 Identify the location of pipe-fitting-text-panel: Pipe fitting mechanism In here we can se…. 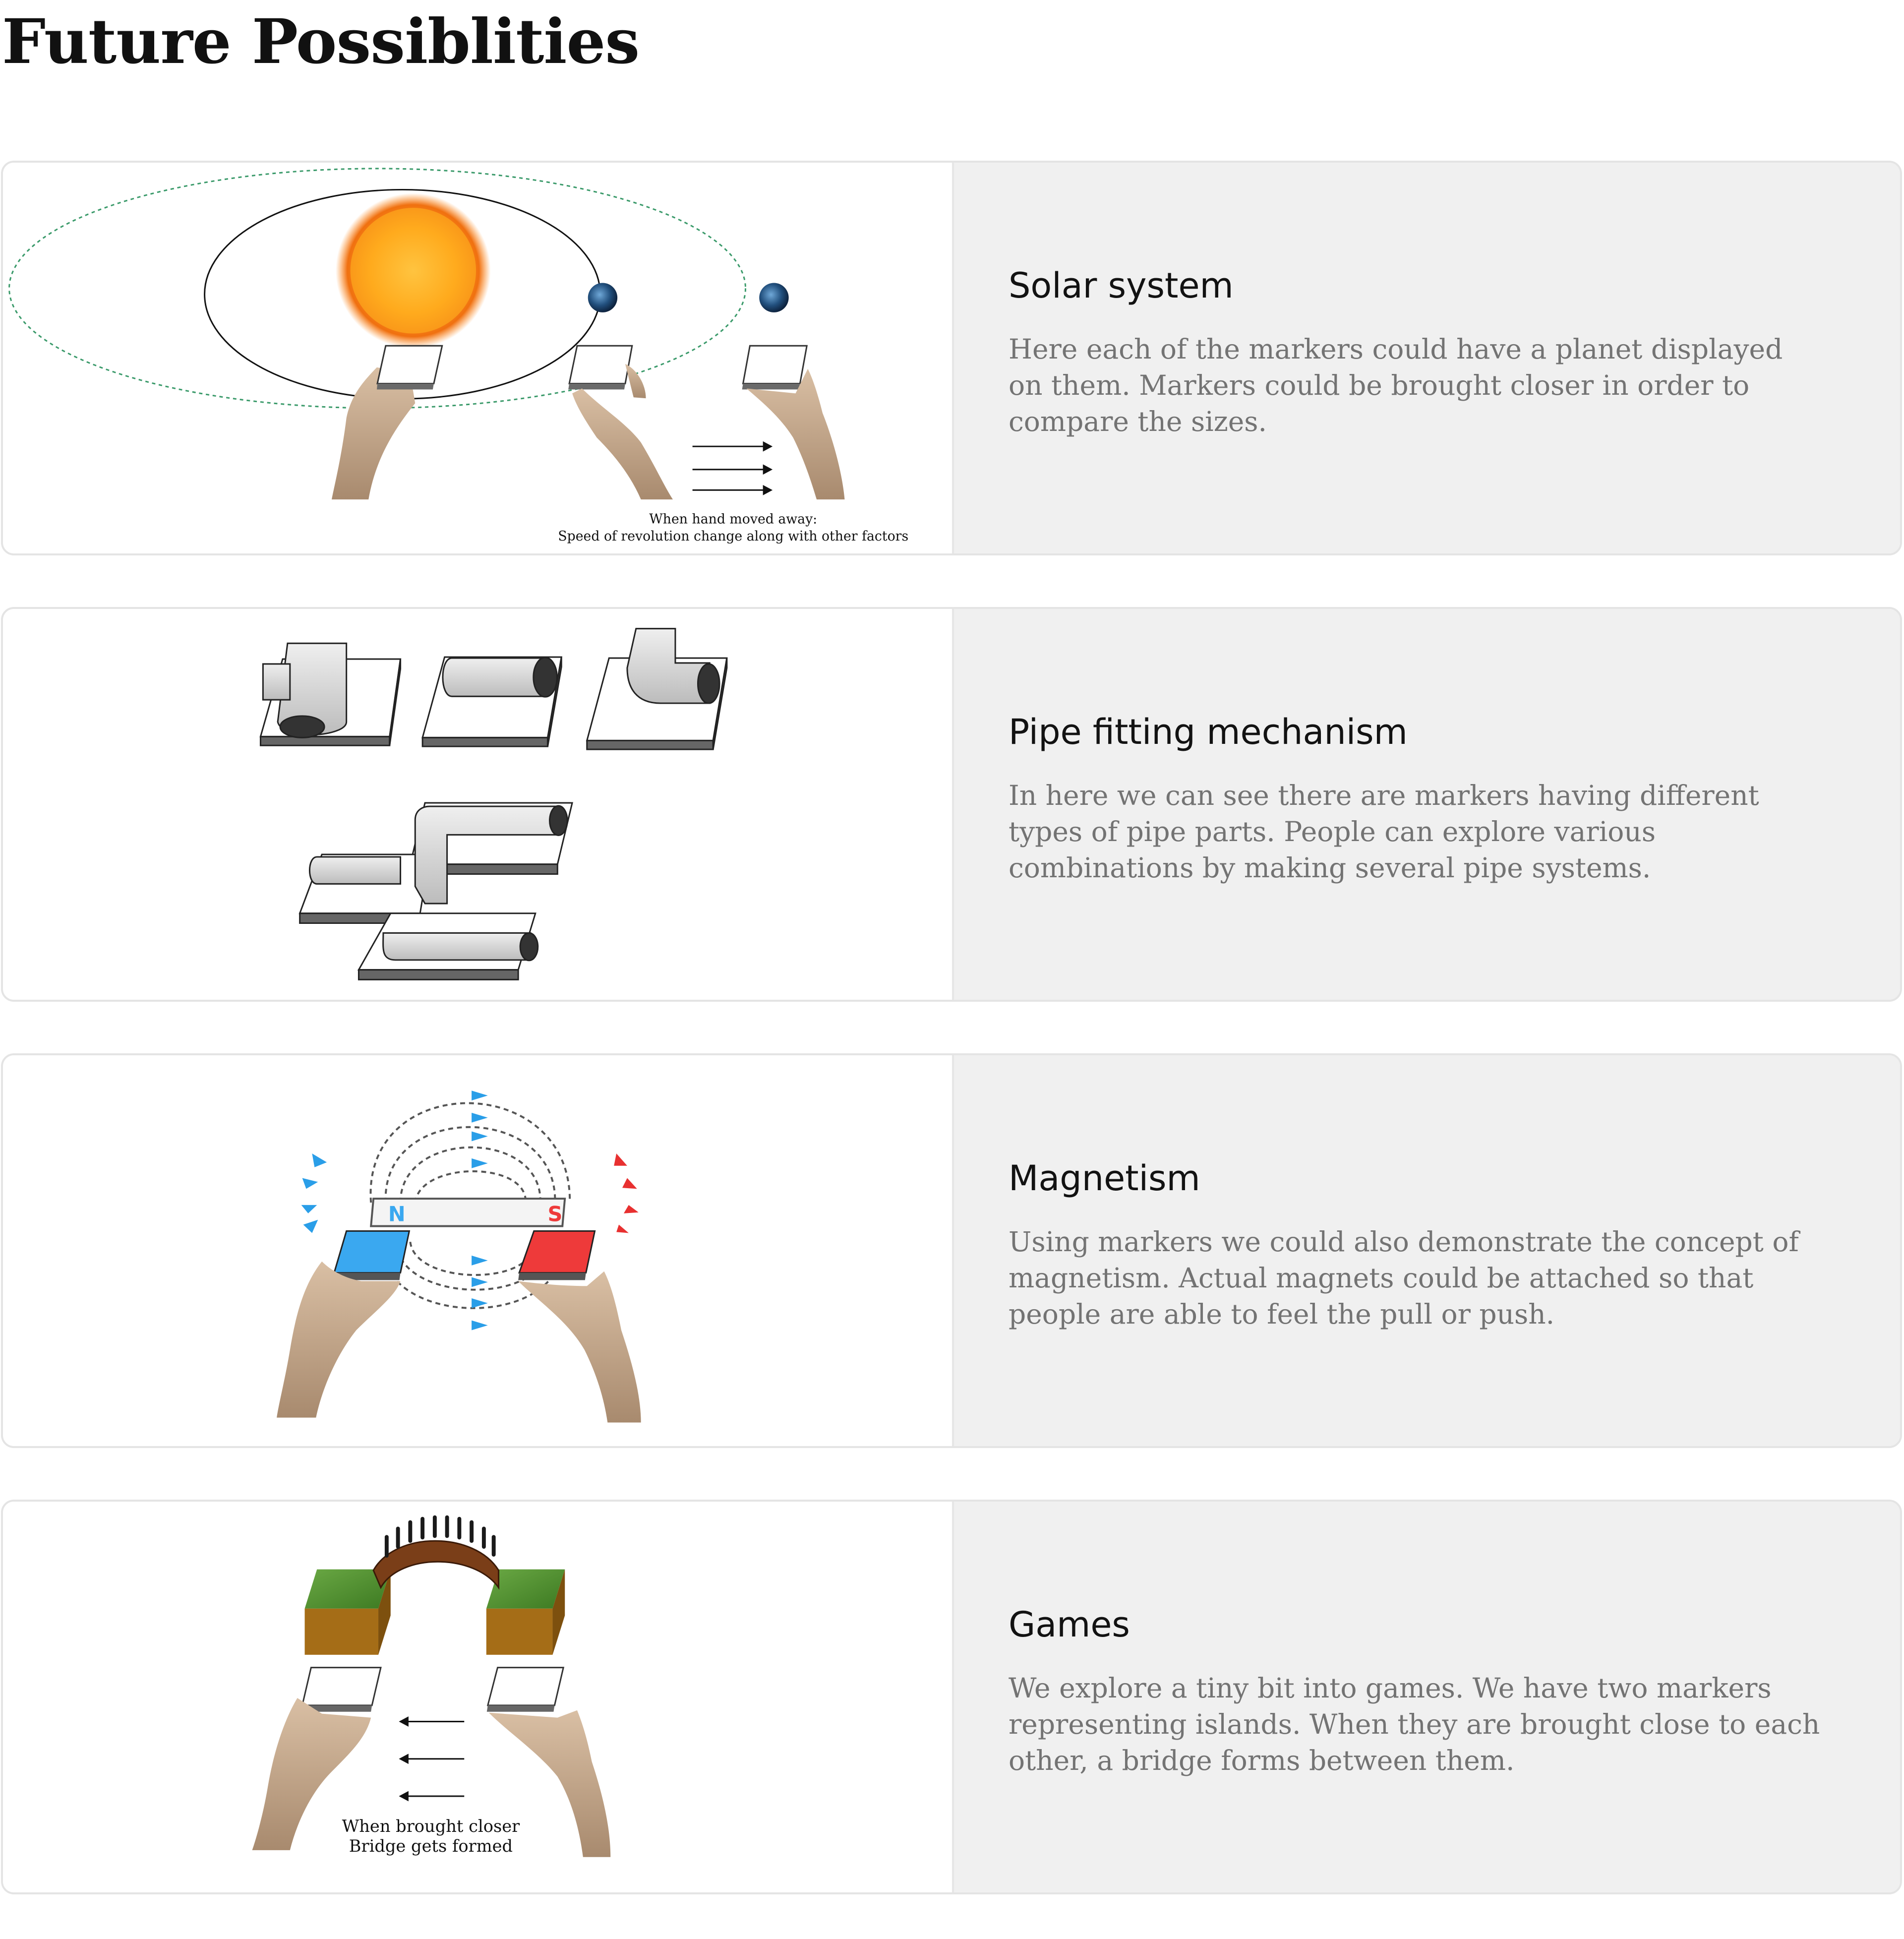
(1426, 804).